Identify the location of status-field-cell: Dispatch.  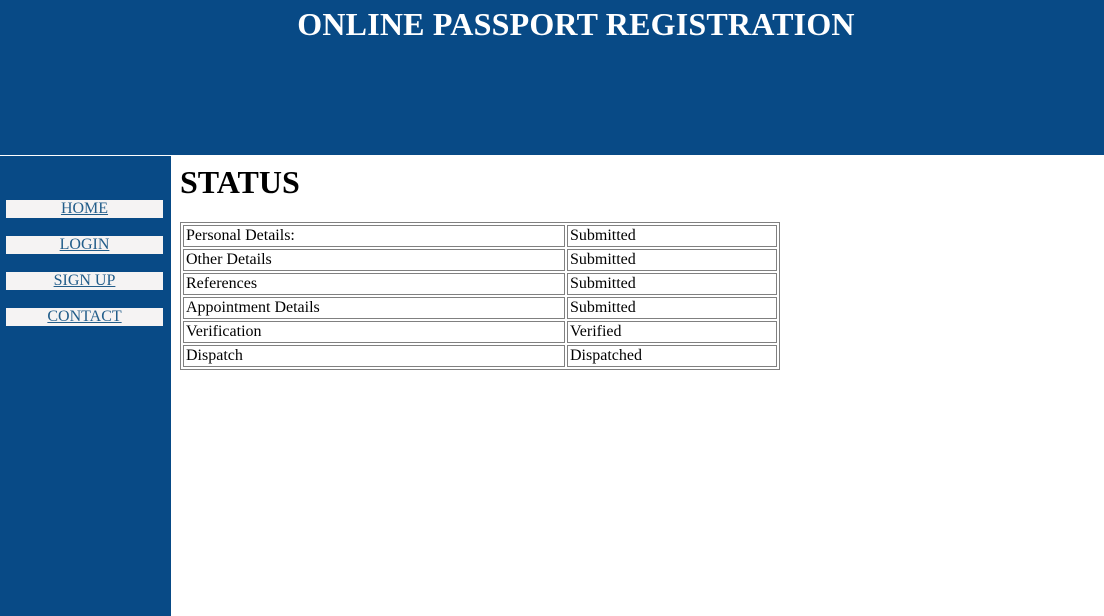
(374, 356).